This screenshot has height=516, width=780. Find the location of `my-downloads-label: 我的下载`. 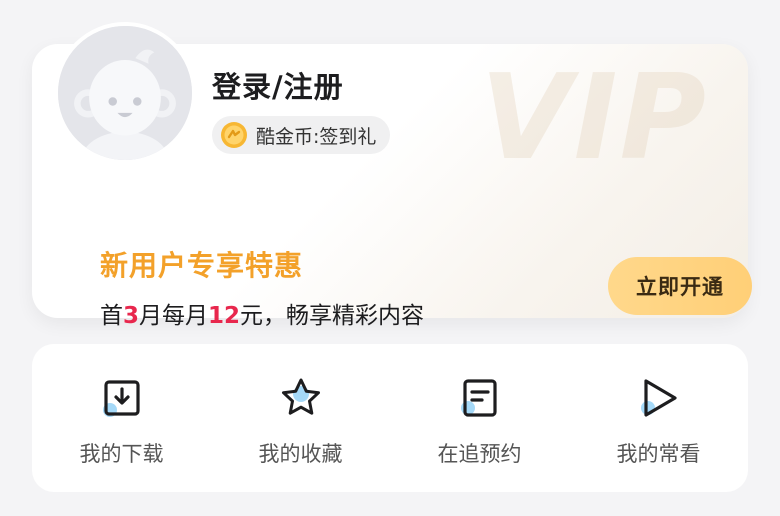

my-downloads-label: 我的下载 is located at coordinates (121, 454).